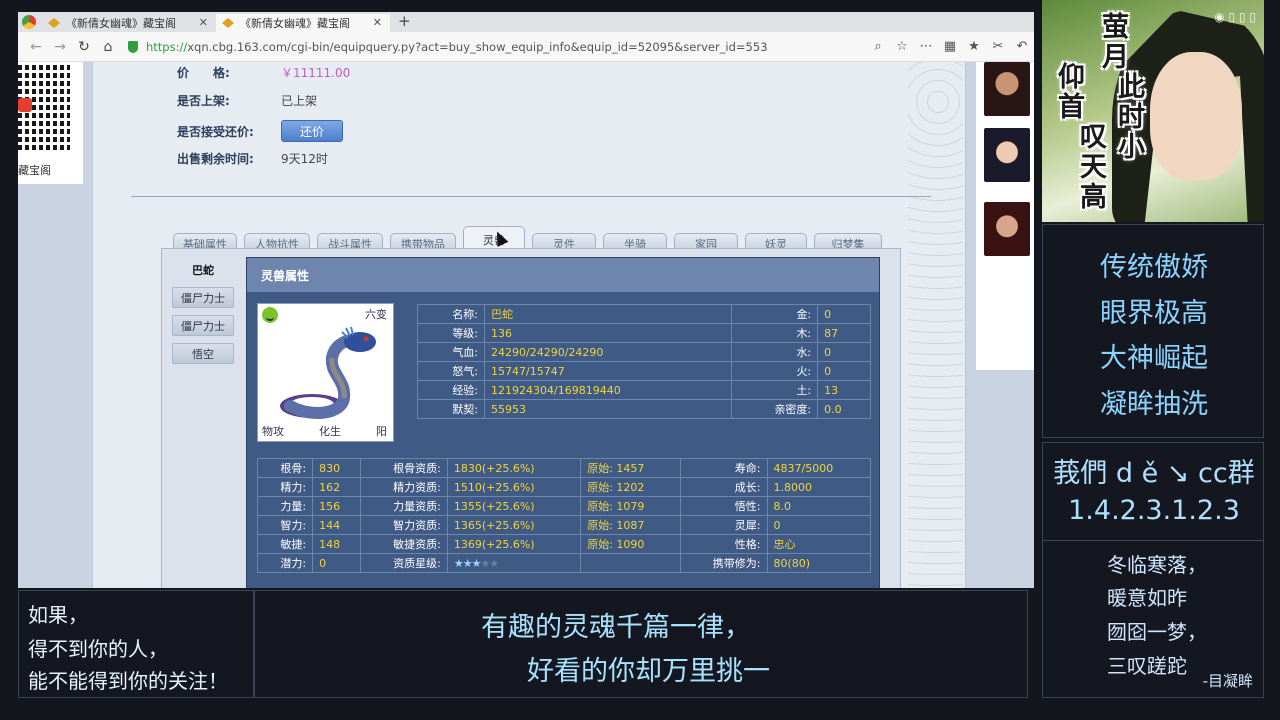  I want to click on zoom-icon: ⌕, so click(878, 46).